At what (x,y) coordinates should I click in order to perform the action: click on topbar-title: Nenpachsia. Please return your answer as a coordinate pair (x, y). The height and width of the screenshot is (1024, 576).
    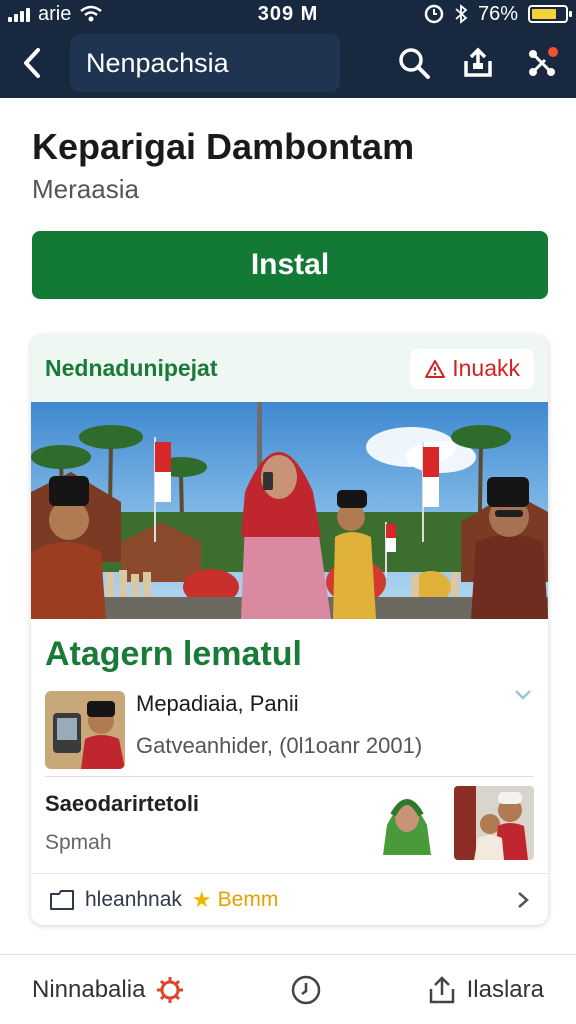
    Looking at the image, I should click on (205, 63).